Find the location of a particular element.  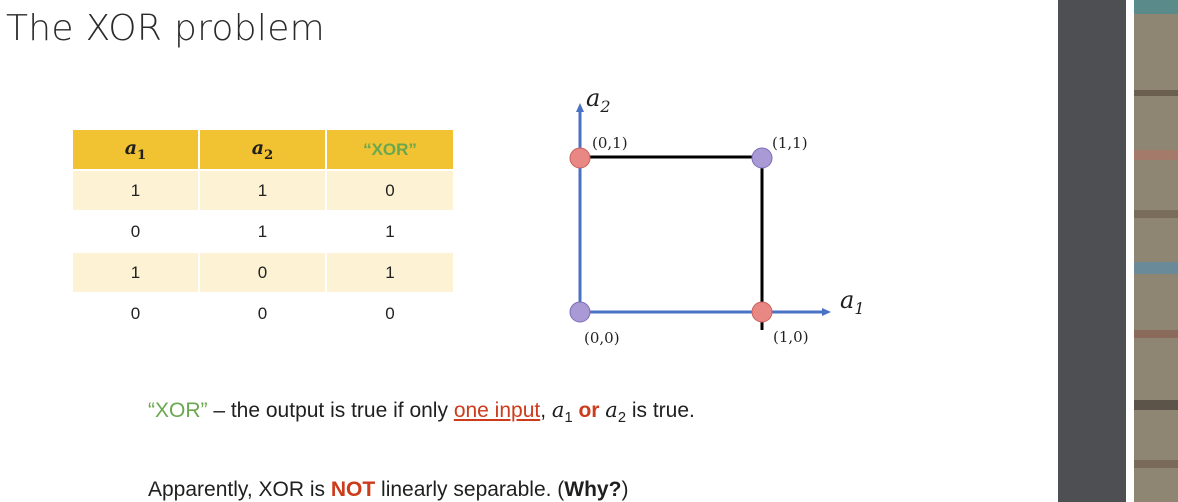

label-1-0: (1,0) is located at coordinates (791, 337).